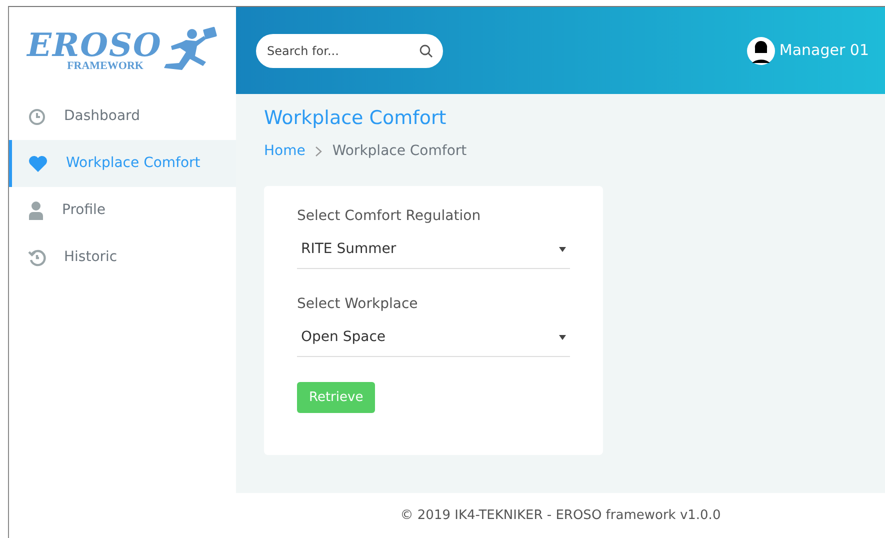 This screenshot has width=885, height=538. I want to click on sidebar-item: Profile, so click(122, 210).